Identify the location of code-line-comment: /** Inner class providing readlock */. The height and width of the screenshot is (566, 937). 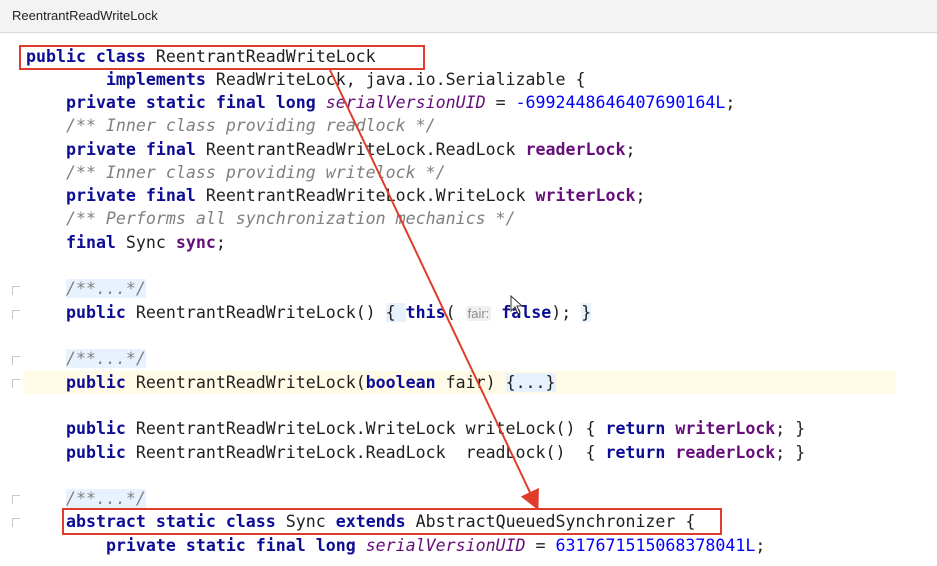
(231, 125).